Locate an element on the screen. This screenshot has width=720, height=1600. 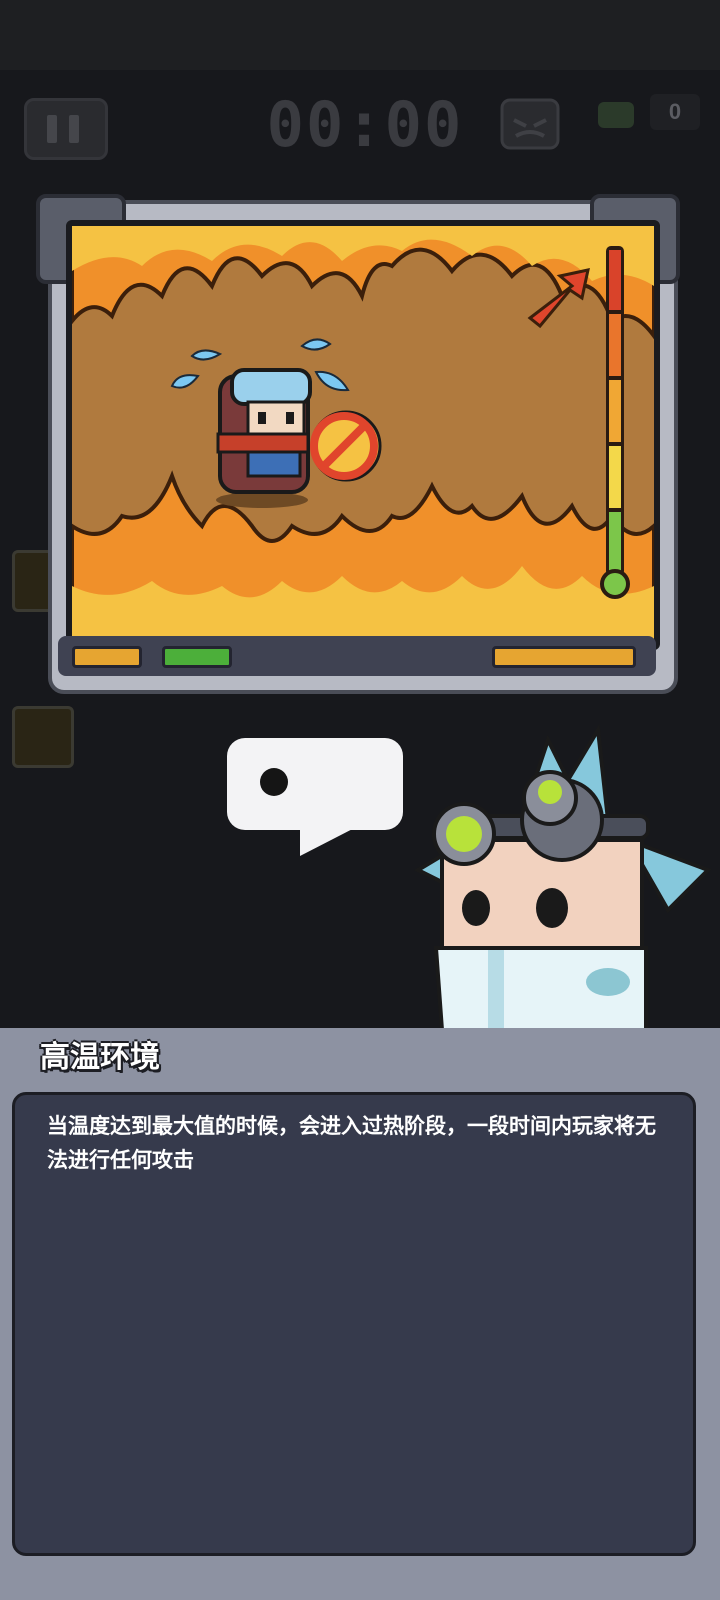
side-skill-slot is located at coordinates (43, 737).